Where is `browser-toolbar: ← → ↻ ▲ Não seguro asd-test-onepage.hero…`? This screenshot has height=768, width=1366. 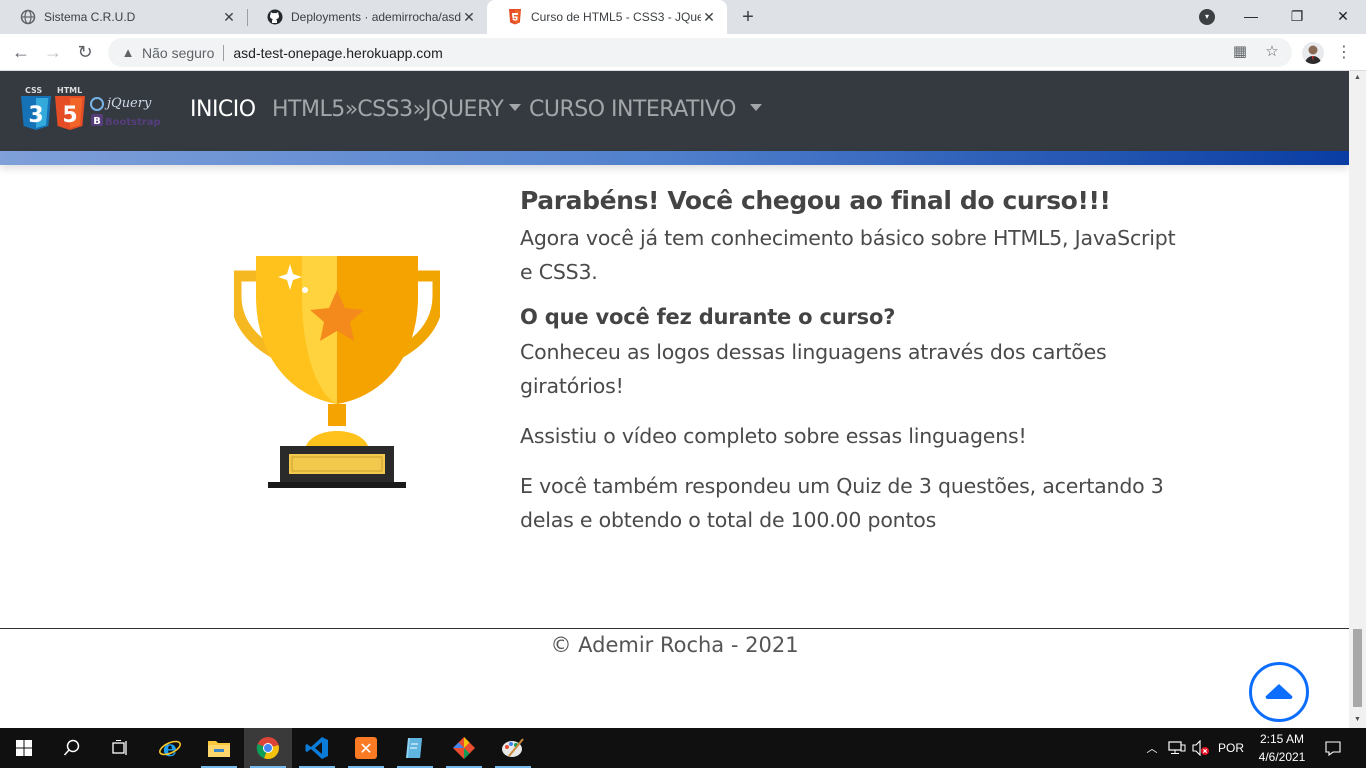 browser-toolbar: ← → ↻ ▲ Não seguro asd-test-onepage.hero… is located at coordinates (683, 52).